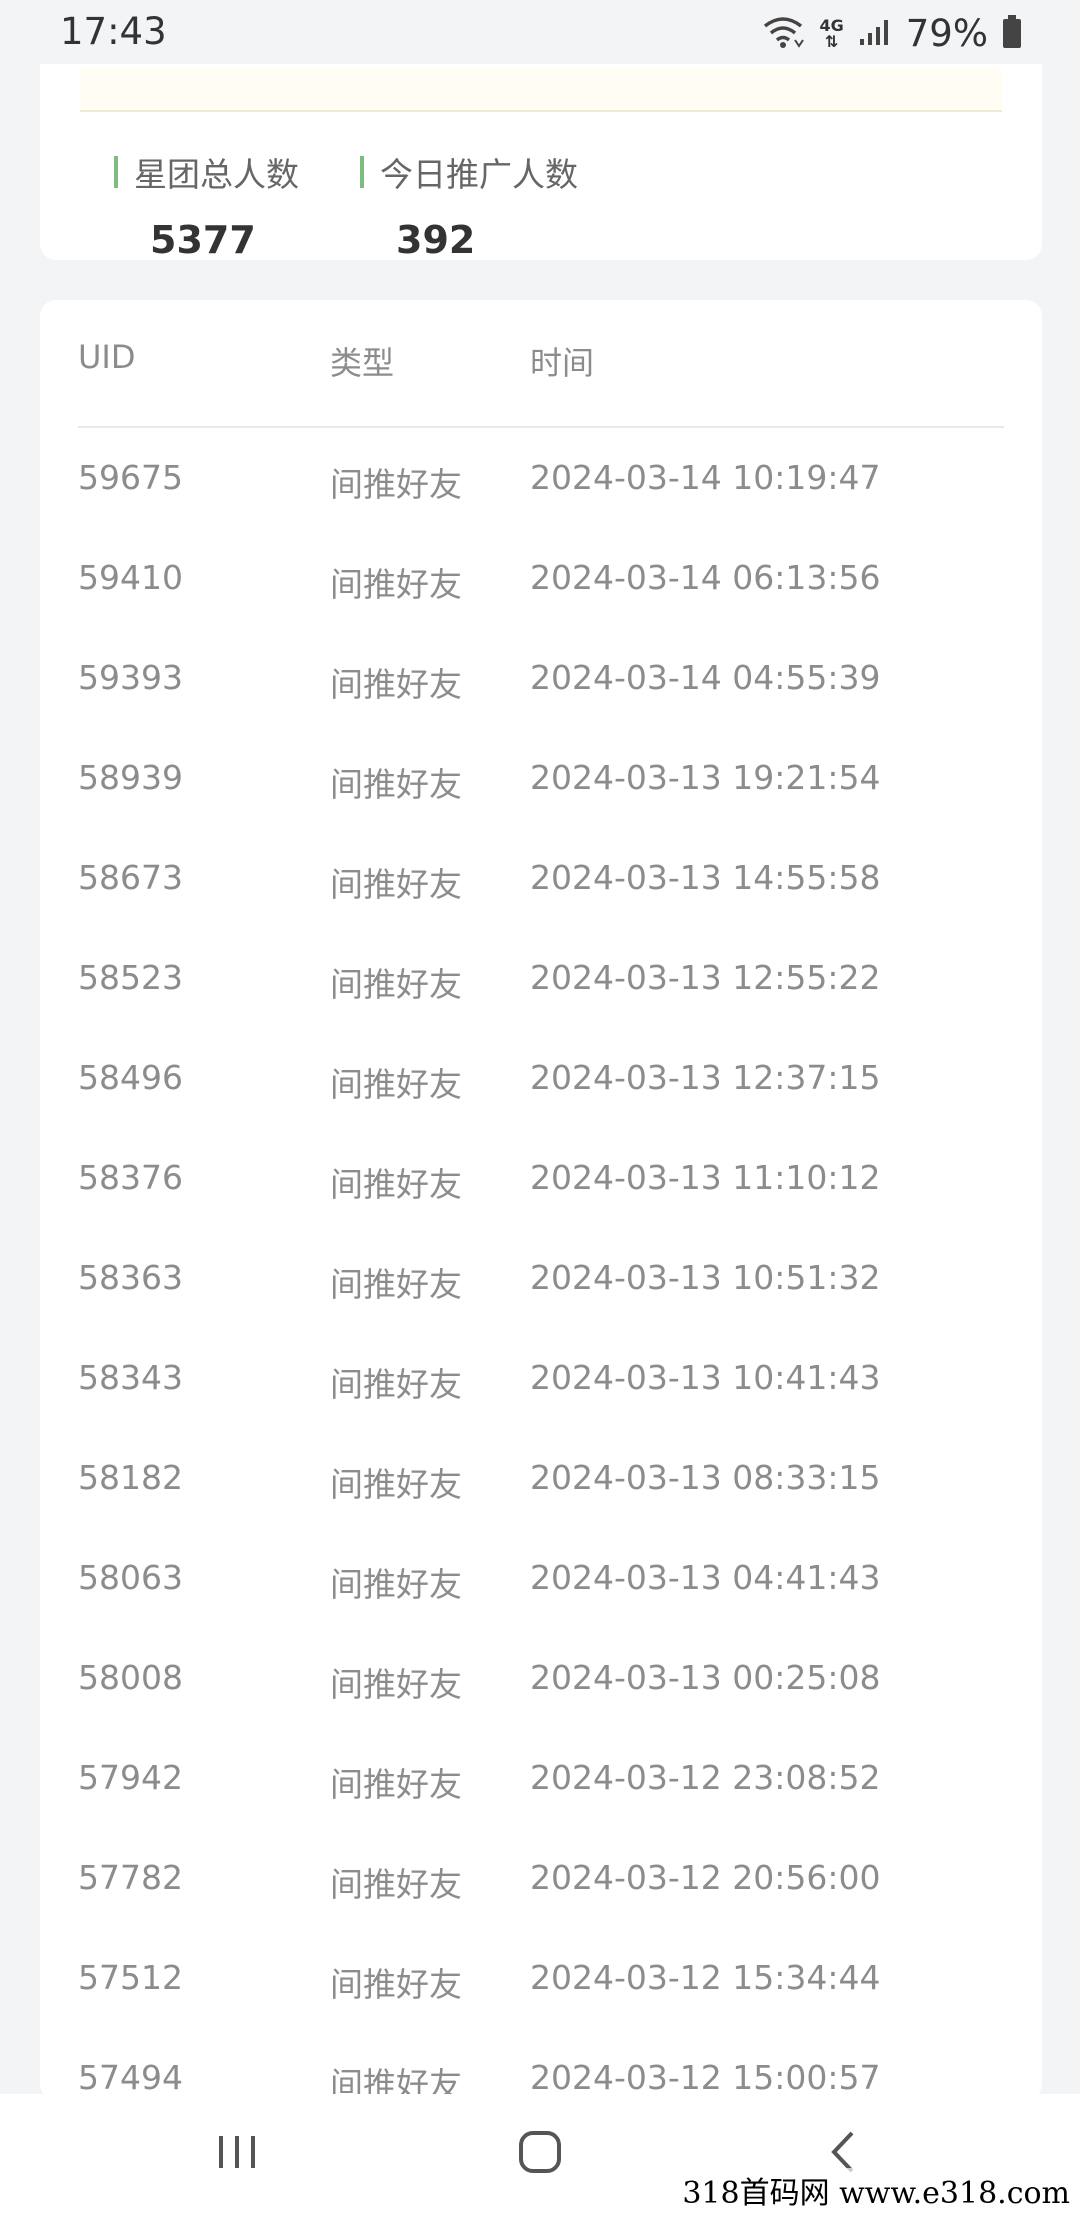 The width and height of the screenshot is (1080, 2220). I want to click on row-uid: 58939, so click(130, 777).